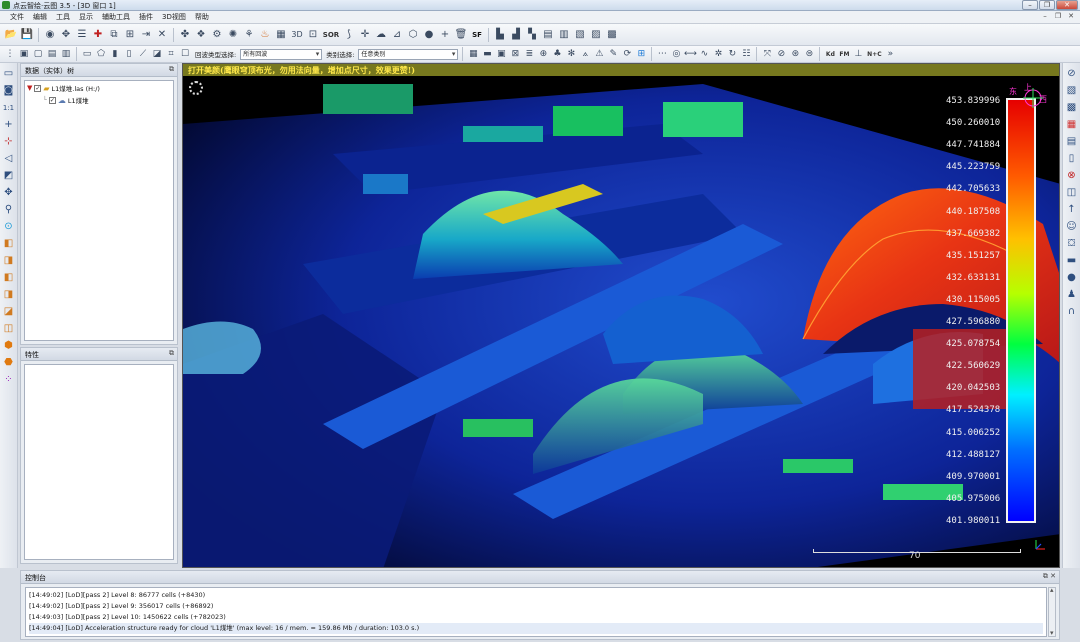  Describe the element at coordinates (162, 35) in the screenshot. I see `delete-icon: ✕` at that location.